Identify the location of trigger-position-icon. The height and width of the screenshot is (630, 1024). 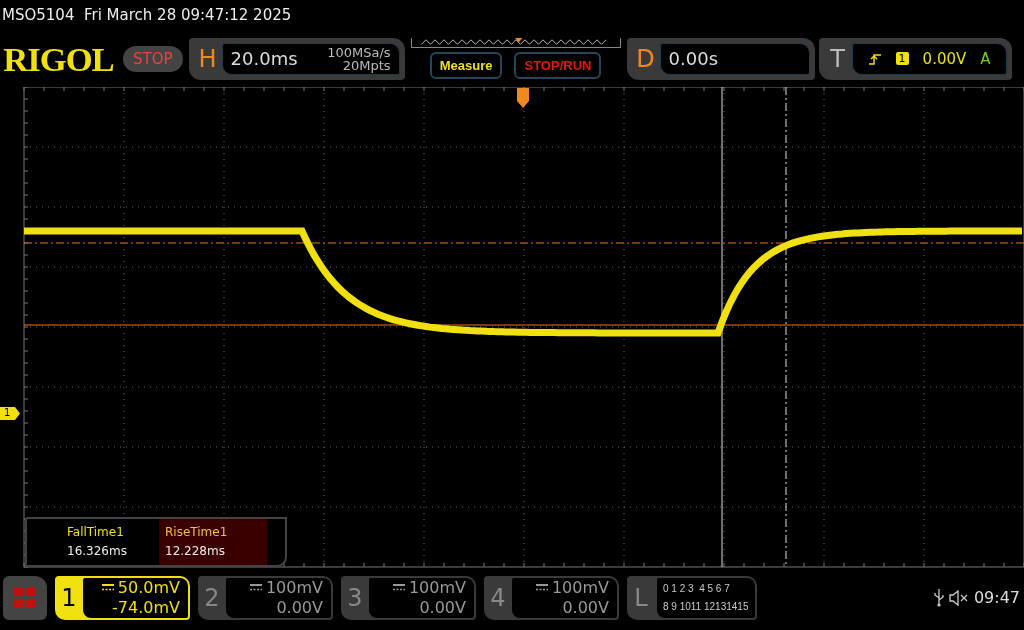
(523, 98).